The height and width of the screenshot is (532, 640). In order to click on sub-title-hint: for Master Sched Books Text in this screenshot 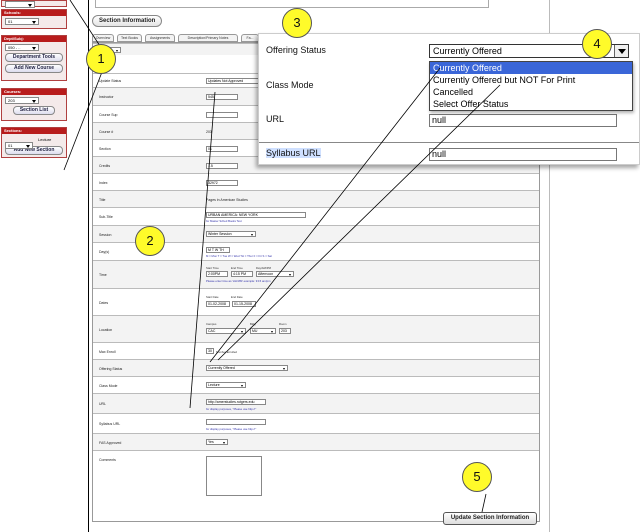, I will do `click(224, 221)`.